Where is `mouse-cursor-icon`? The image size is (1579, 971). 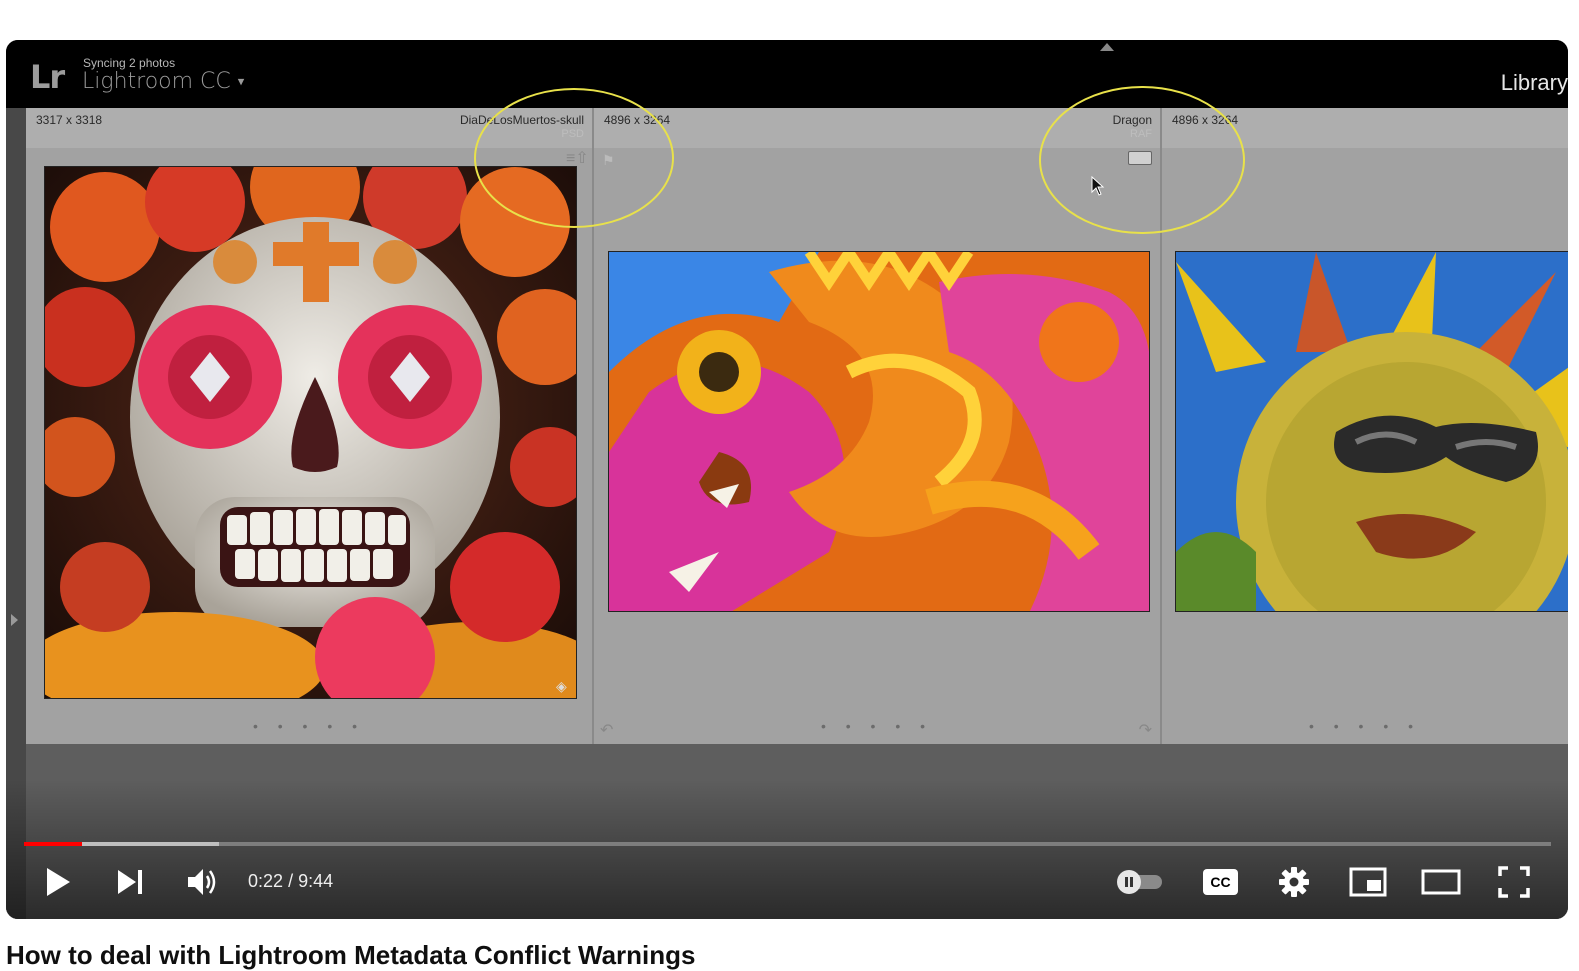 mouse-cursor-icon is located at coordinates (1098, 186).